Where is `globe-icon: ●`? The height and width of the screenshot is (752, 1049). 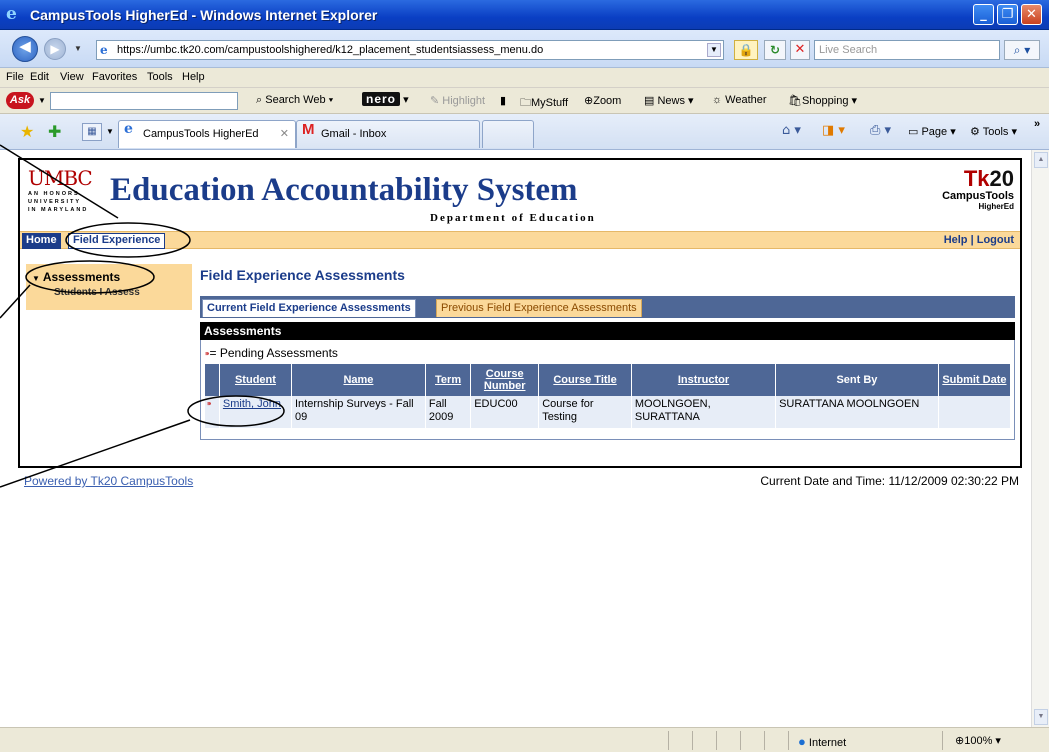 globe-icon: ● is located at coordinates (802, 741).